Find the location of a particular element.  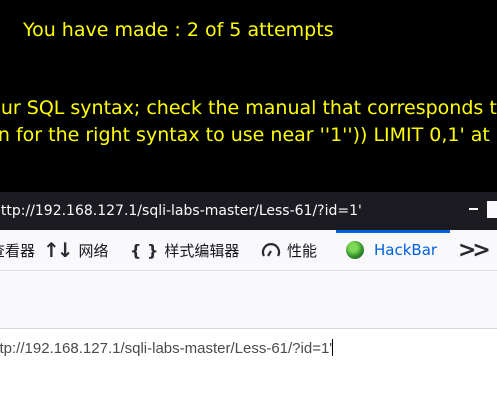

text-caret is located at coordinates (333, 347).